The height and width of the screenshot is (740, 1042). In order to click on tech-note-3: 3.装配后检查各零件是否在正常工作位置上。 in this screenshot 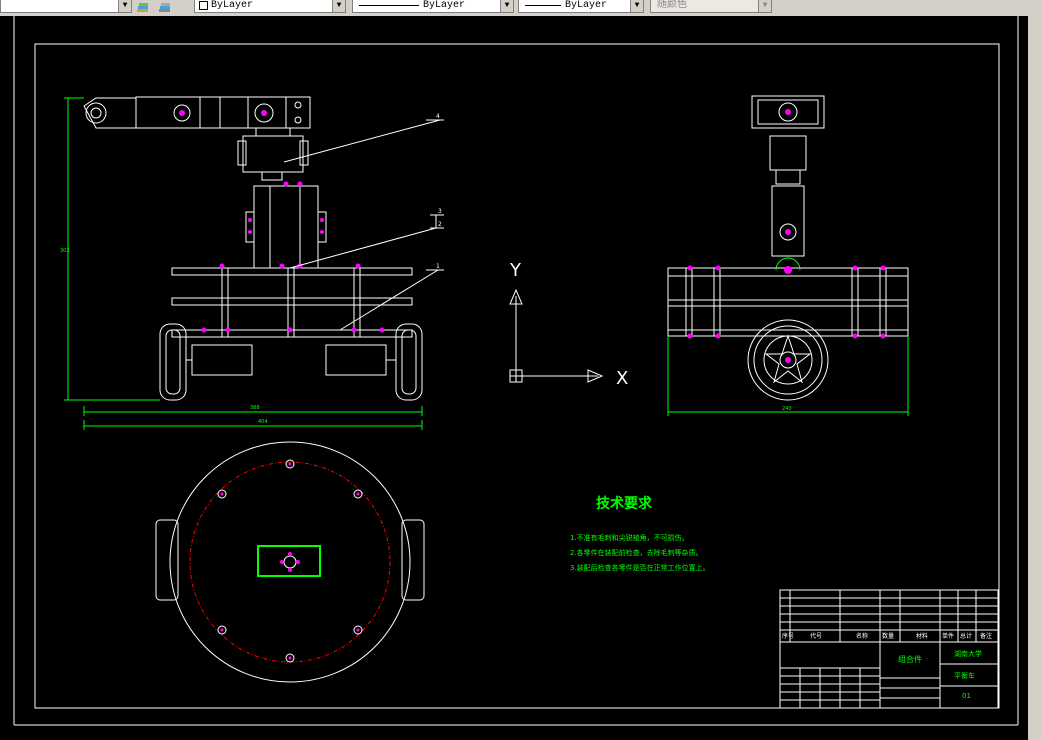, I will do `click(640, 567)`.